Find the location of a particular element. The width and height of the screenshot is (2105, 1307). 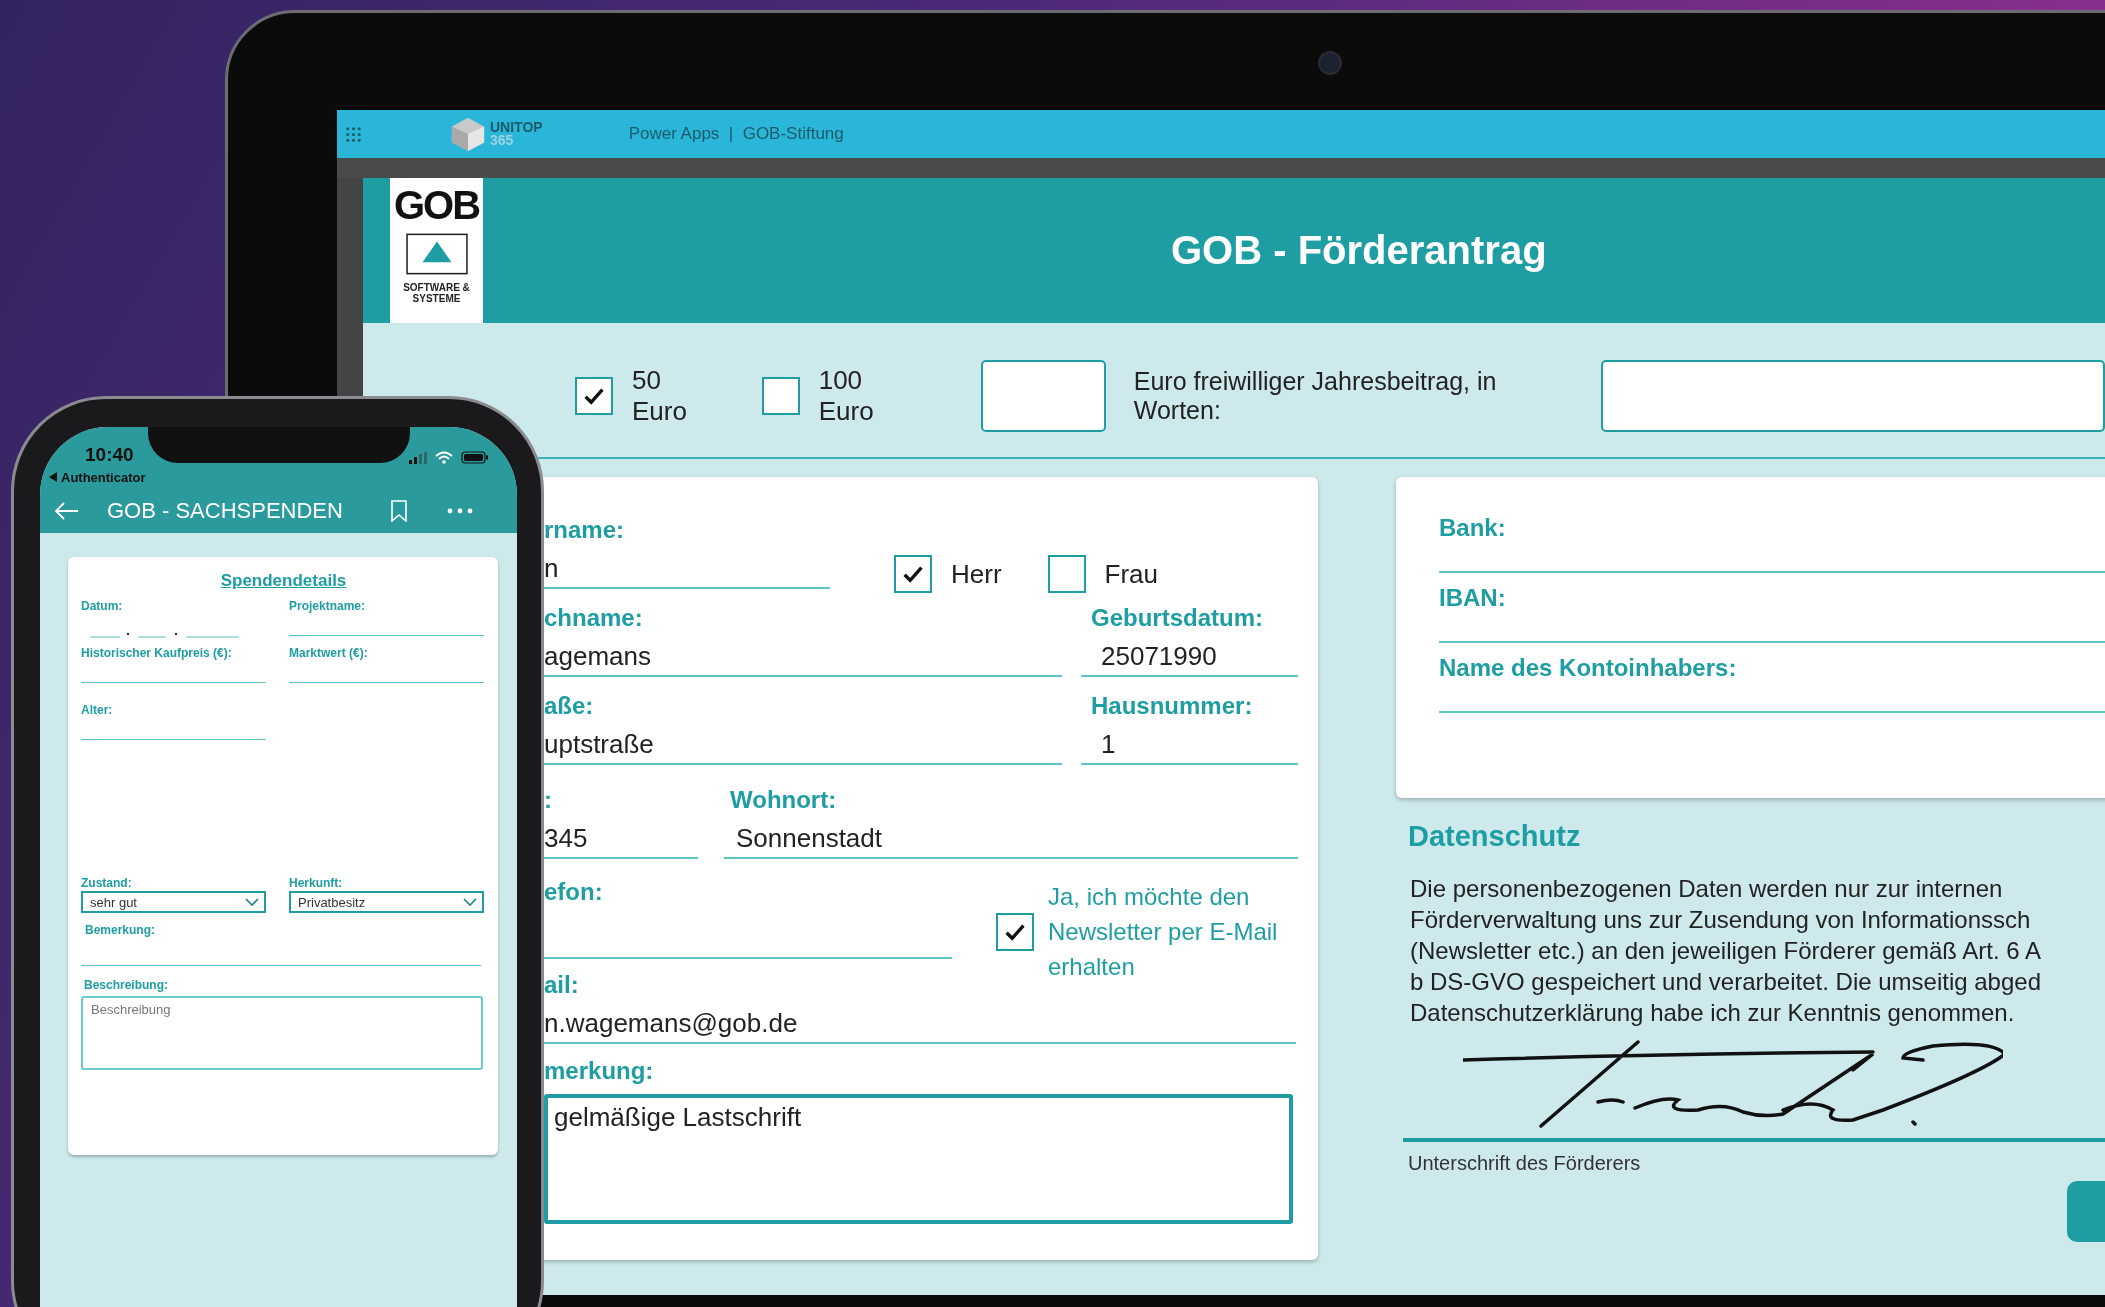

field-label: Bank: is located at coordinates (1473, 528).